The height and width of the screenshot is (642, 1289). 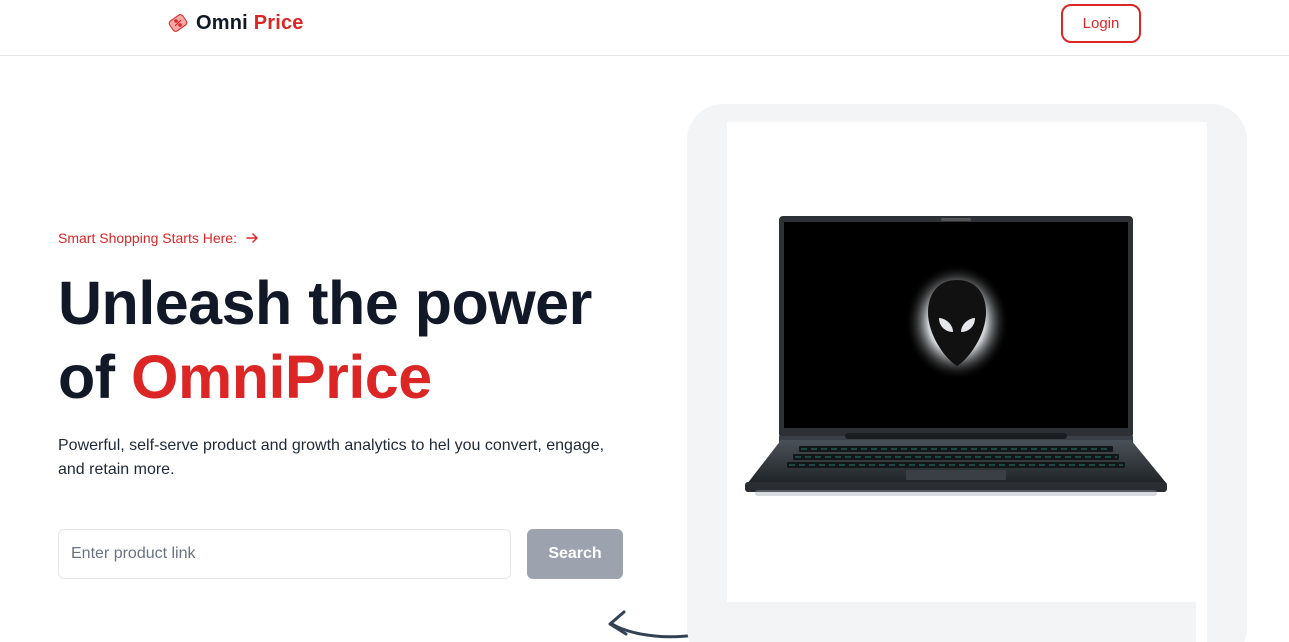 I want to click on laptop-product-image, so click(x=956, y=356).